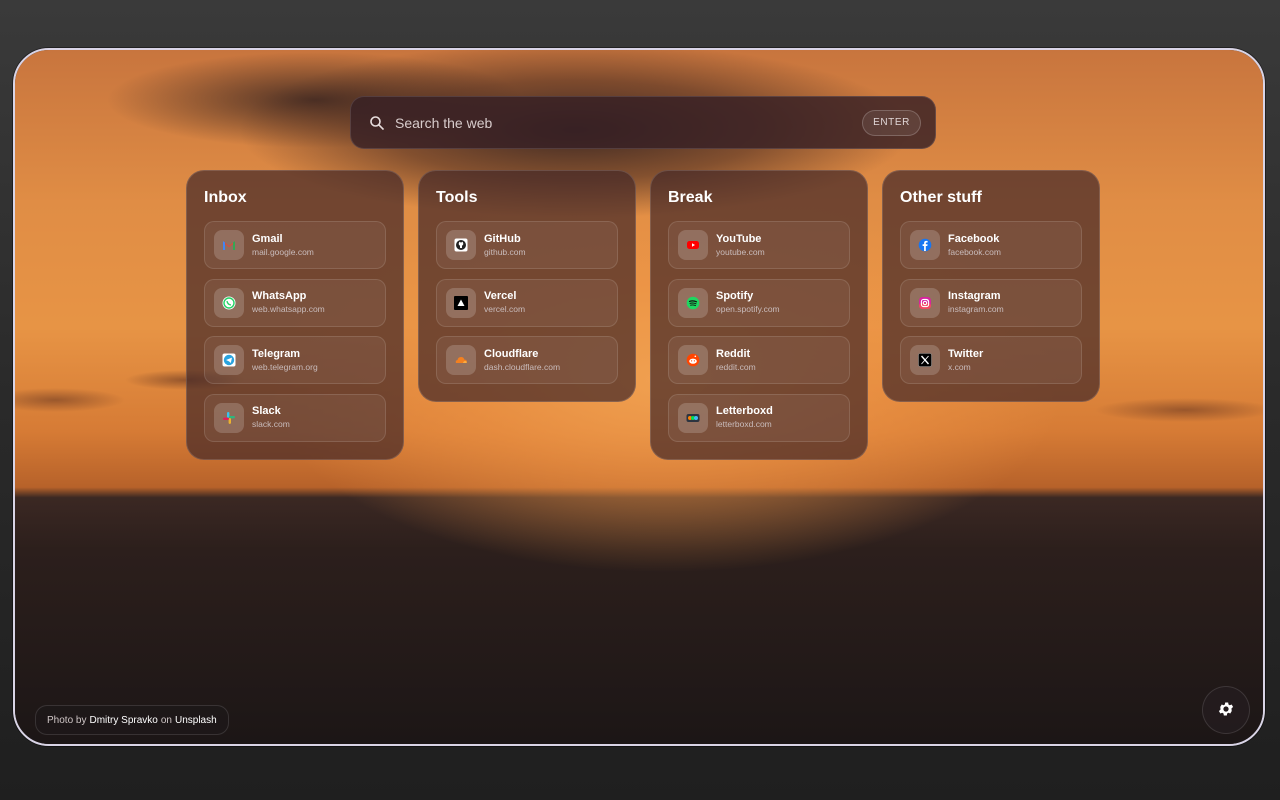 The image size is (1280, 800). What do you see at coordinates (733, 353) in the screenshot?
I see `link-name: Reddit` at bounding box center [733, 353].